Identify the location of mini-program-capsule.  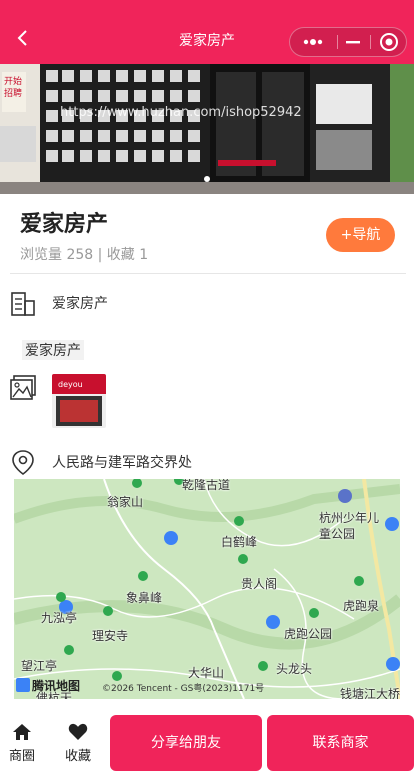
(348, 42).